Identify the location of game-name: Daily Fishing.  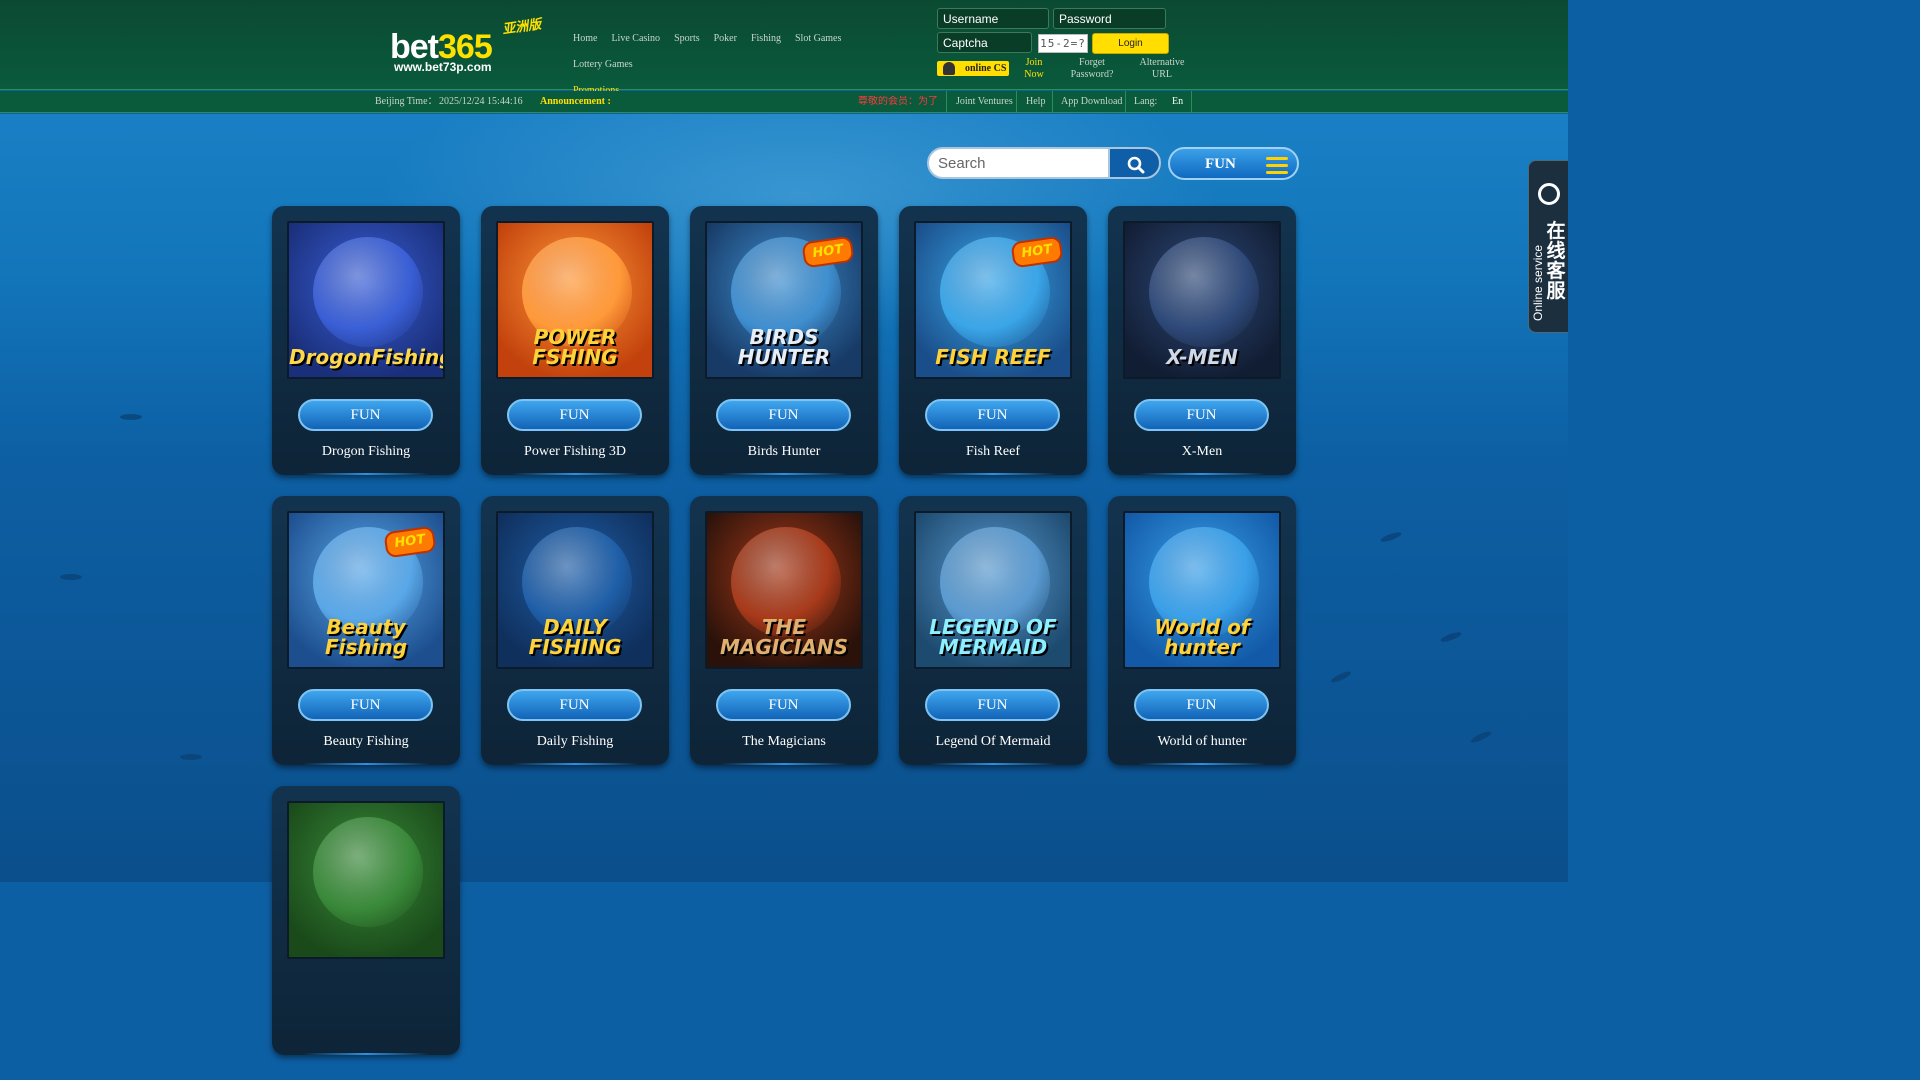
(575, 741).